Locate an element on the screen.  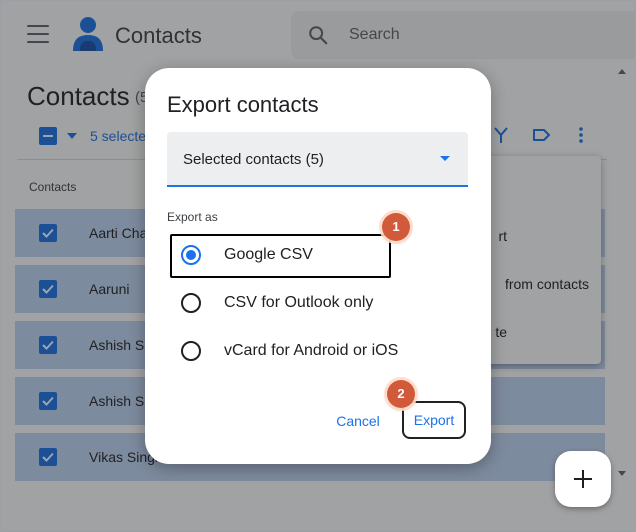
select-value: Selected contacts (5) is located at coordinates (253, 159).